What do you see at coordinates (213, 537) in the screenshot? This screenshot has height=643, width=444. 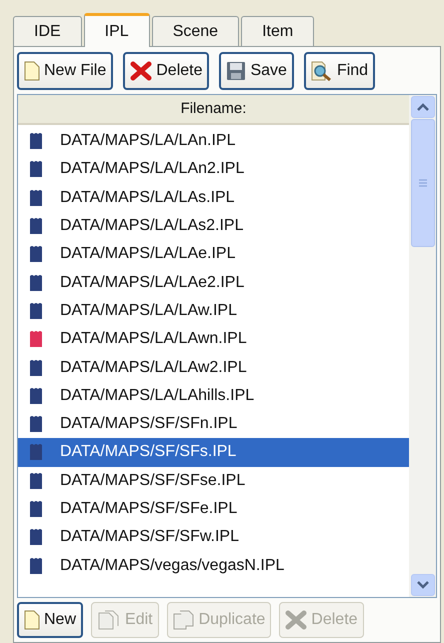 I see `file-row: DATA/MAPS/SF/SFw.IPL` at bounding box center [213, 537].